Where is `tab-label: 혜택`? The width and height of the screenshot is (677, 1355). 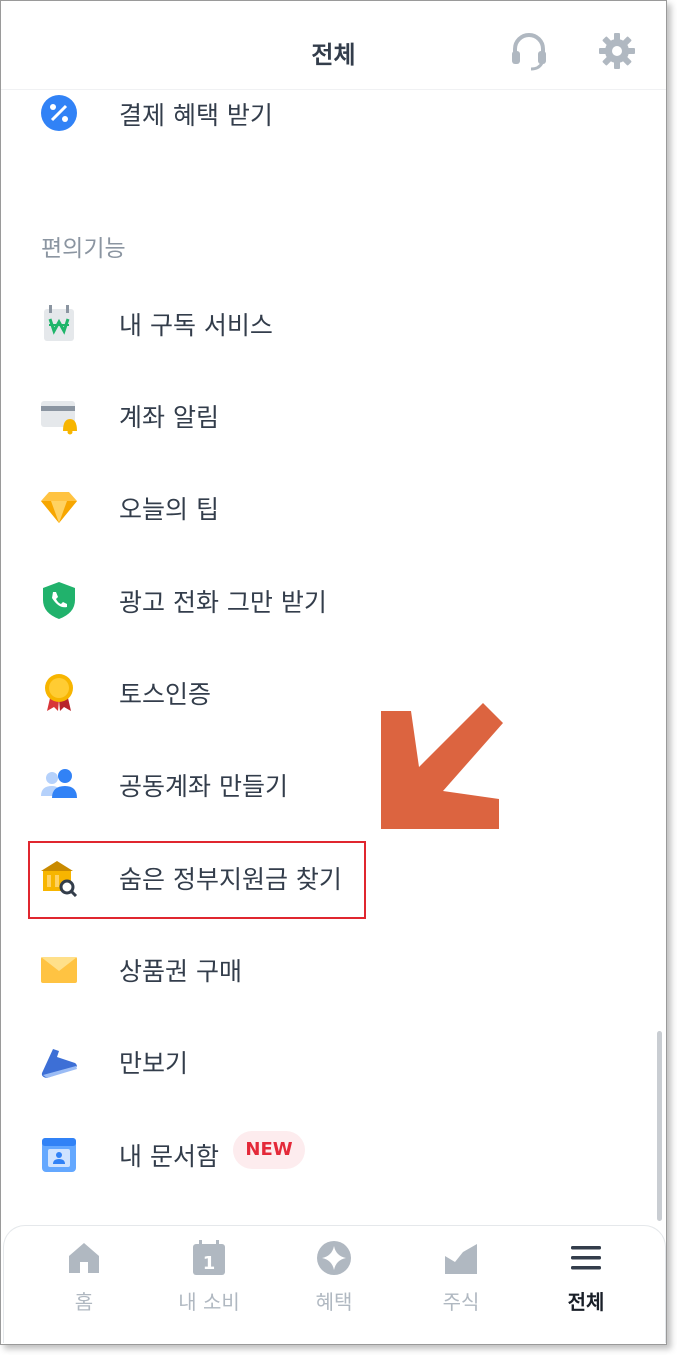 tab-label: 혜택 is located at coordinates (334, 1302).